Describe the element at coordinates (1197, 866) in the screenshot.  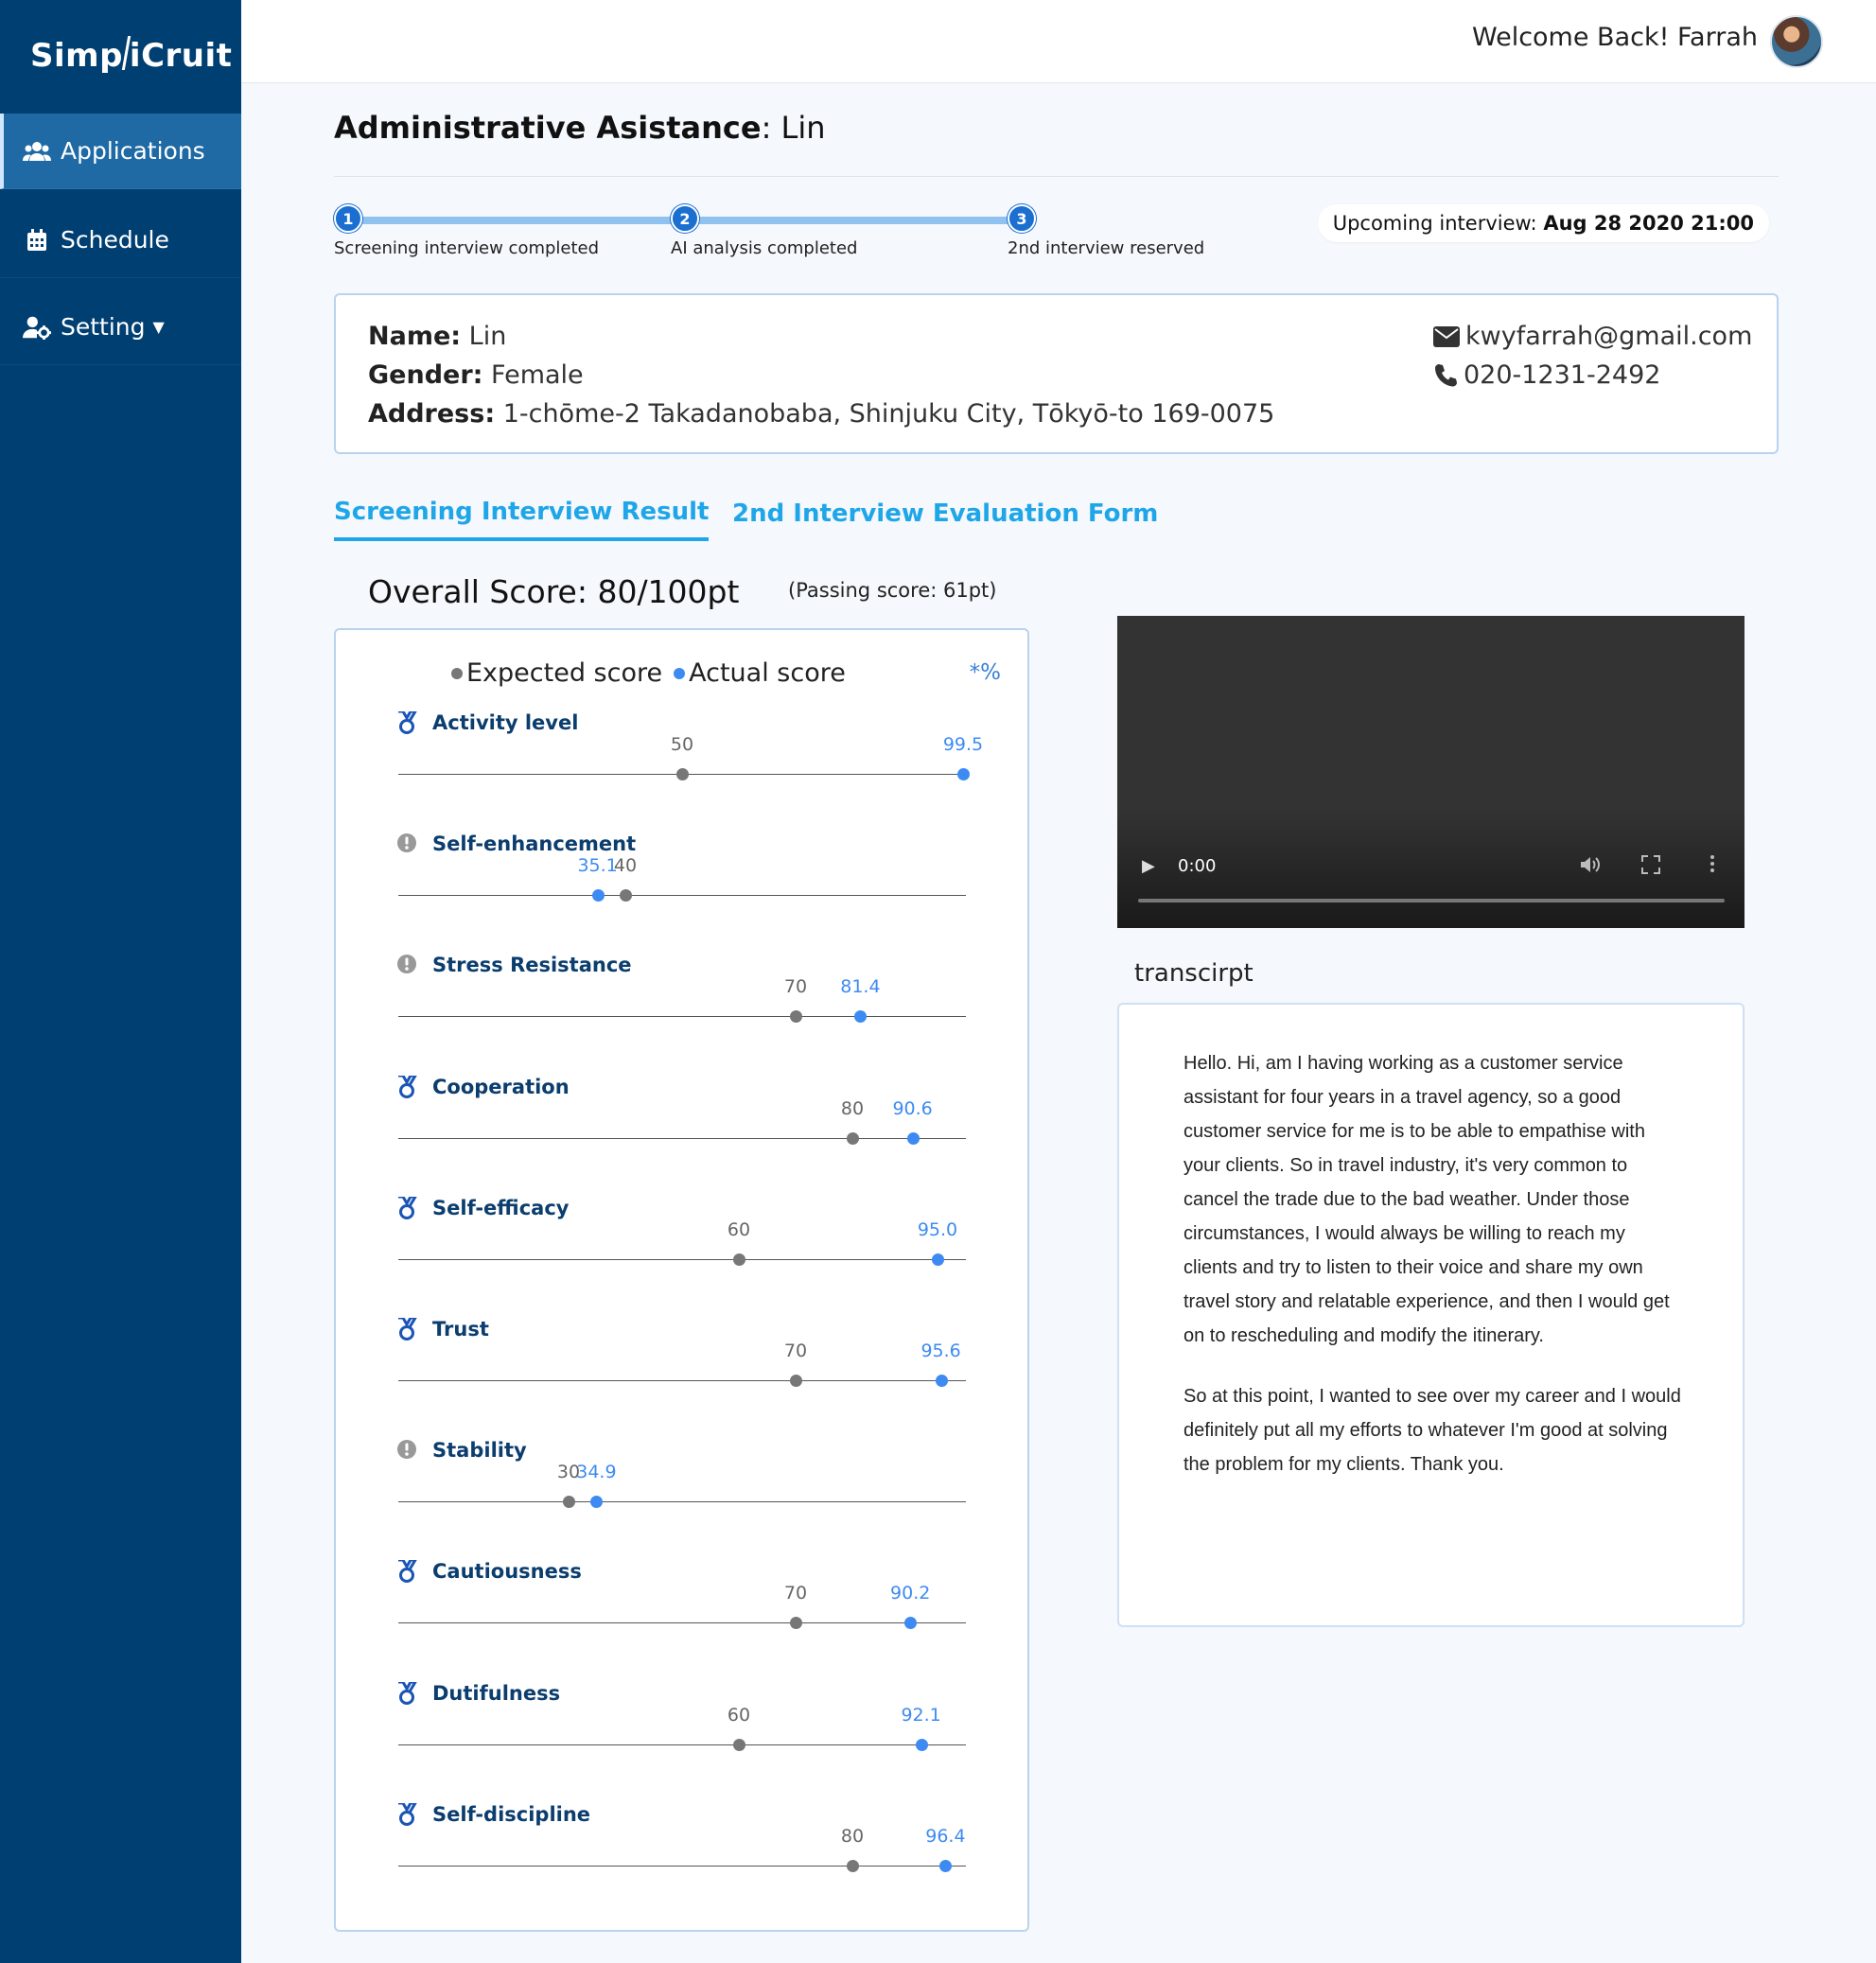
I see `video-time: 0:00` at that location.